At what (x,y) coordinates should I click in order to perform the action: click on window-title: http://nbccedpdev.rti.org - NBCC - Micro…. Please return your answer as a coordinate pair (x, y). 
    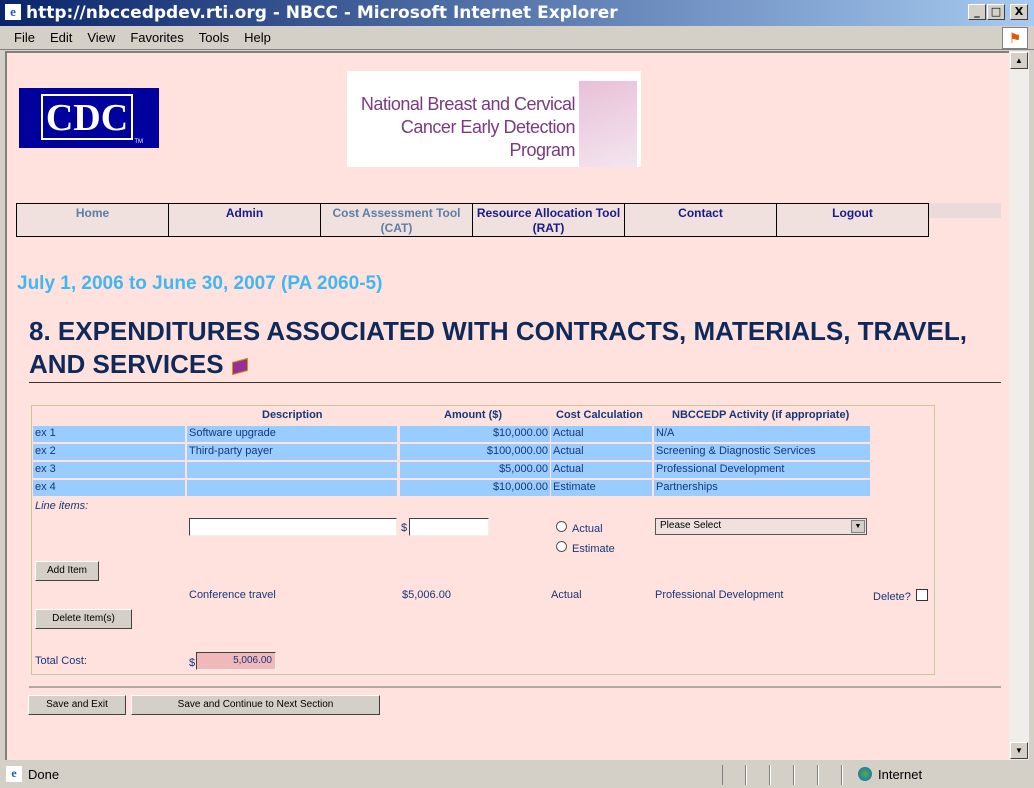
    Looking at the image, I should click on (322, 13).